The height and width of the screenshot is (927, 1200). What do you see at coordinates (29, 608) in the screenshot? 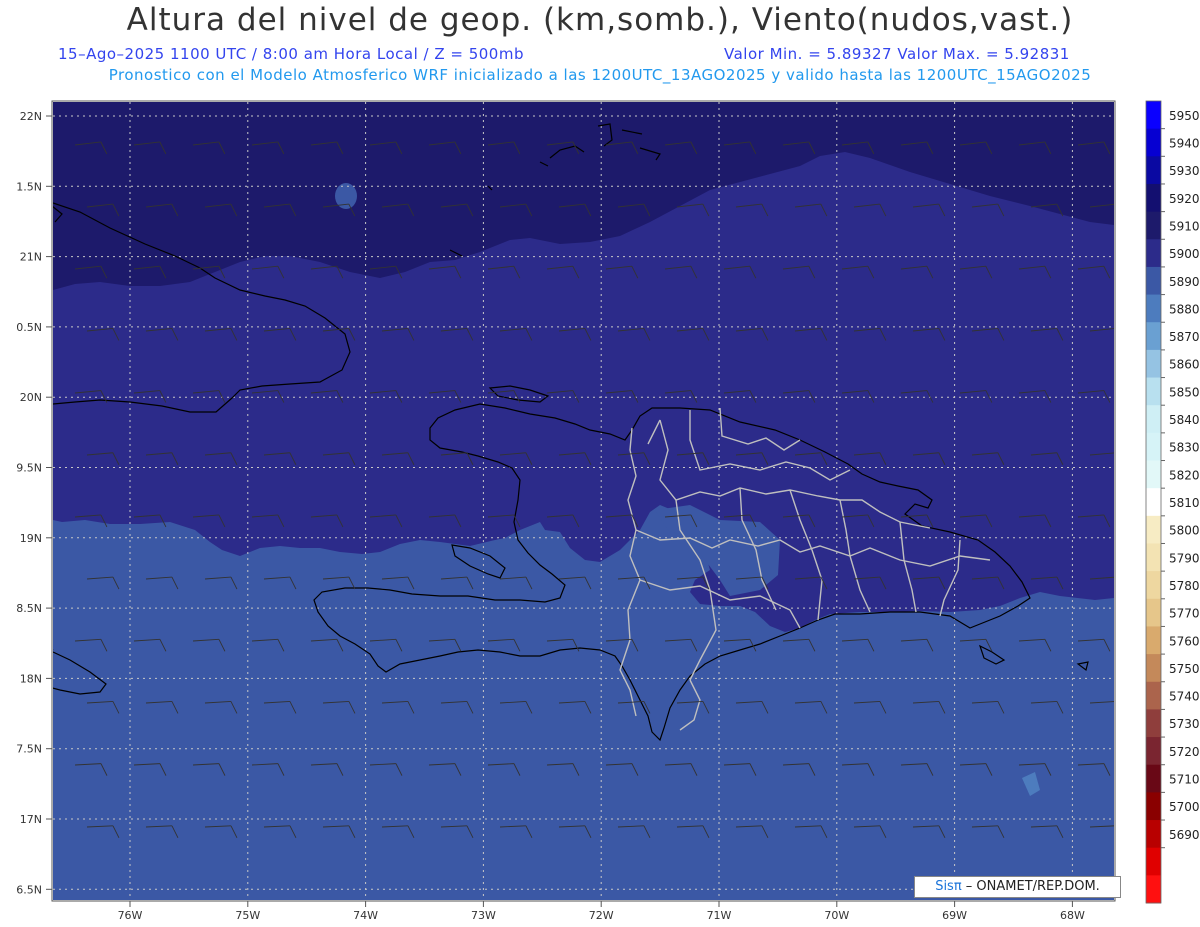
I see `lat-tick-label: 8.5N` at bounding box center [29, 608].